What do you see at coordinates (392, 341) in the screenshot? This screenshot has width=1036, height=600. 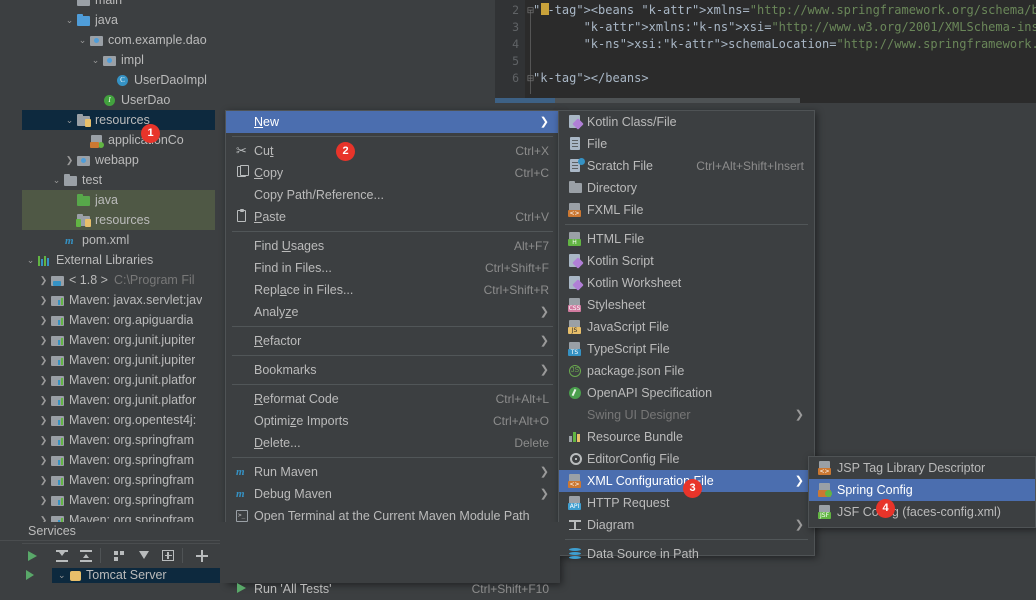 I see `menu-item-refactor: Refactor ❯` at bounding box center [392, 341].